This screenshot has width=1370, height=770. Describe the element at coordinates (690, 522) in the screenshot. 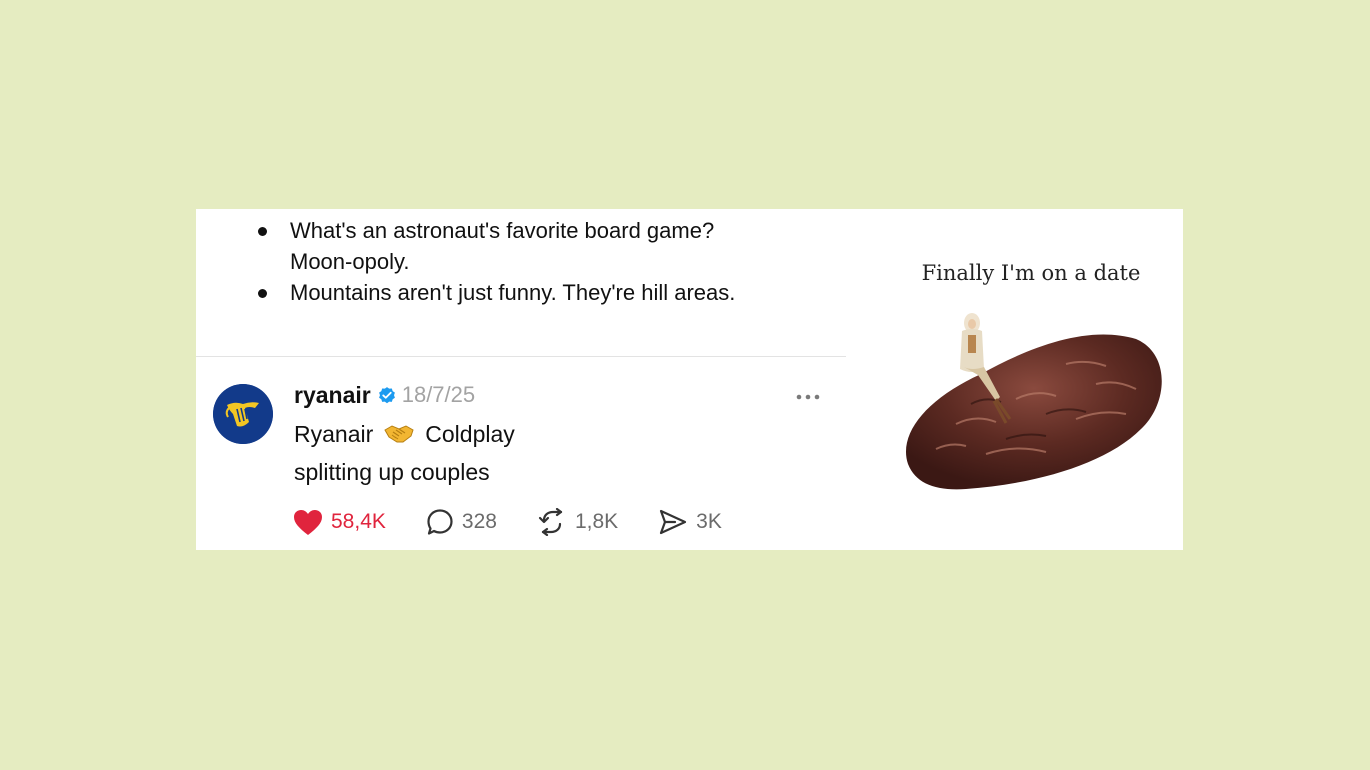

I see `share-button: 3K` at that location.